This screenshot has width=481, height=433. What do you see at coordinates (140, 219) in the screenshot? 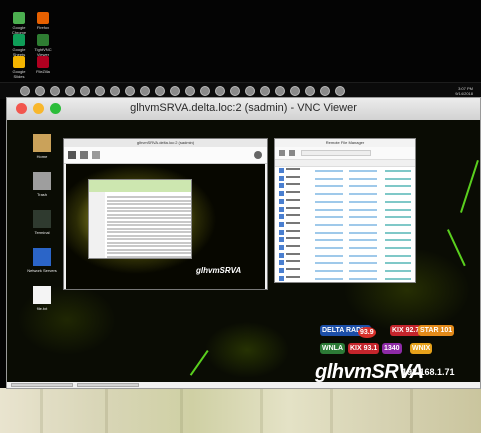
I see `nested-app-window` at bounding box center [140, 219].